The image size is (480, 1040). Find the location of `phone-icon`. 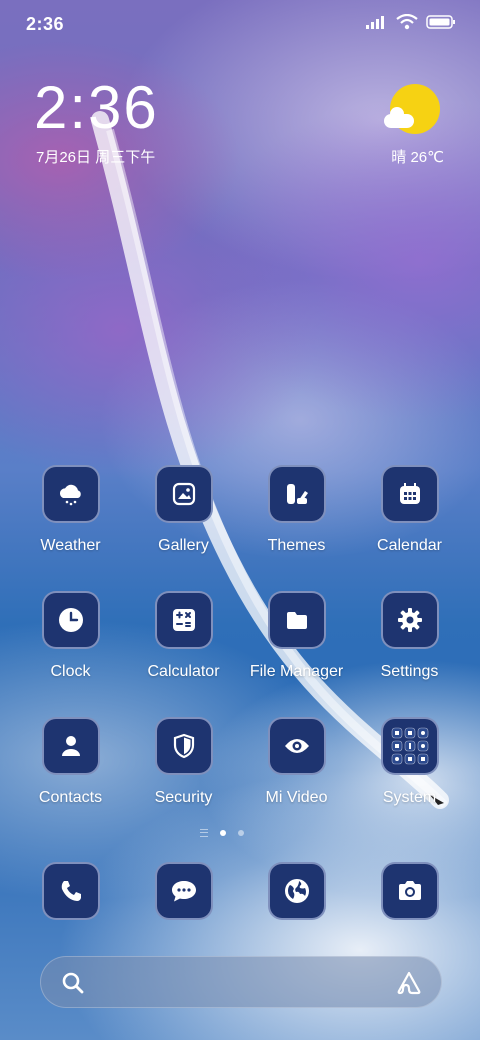

phone-icon is located at coordinates (70, 891).